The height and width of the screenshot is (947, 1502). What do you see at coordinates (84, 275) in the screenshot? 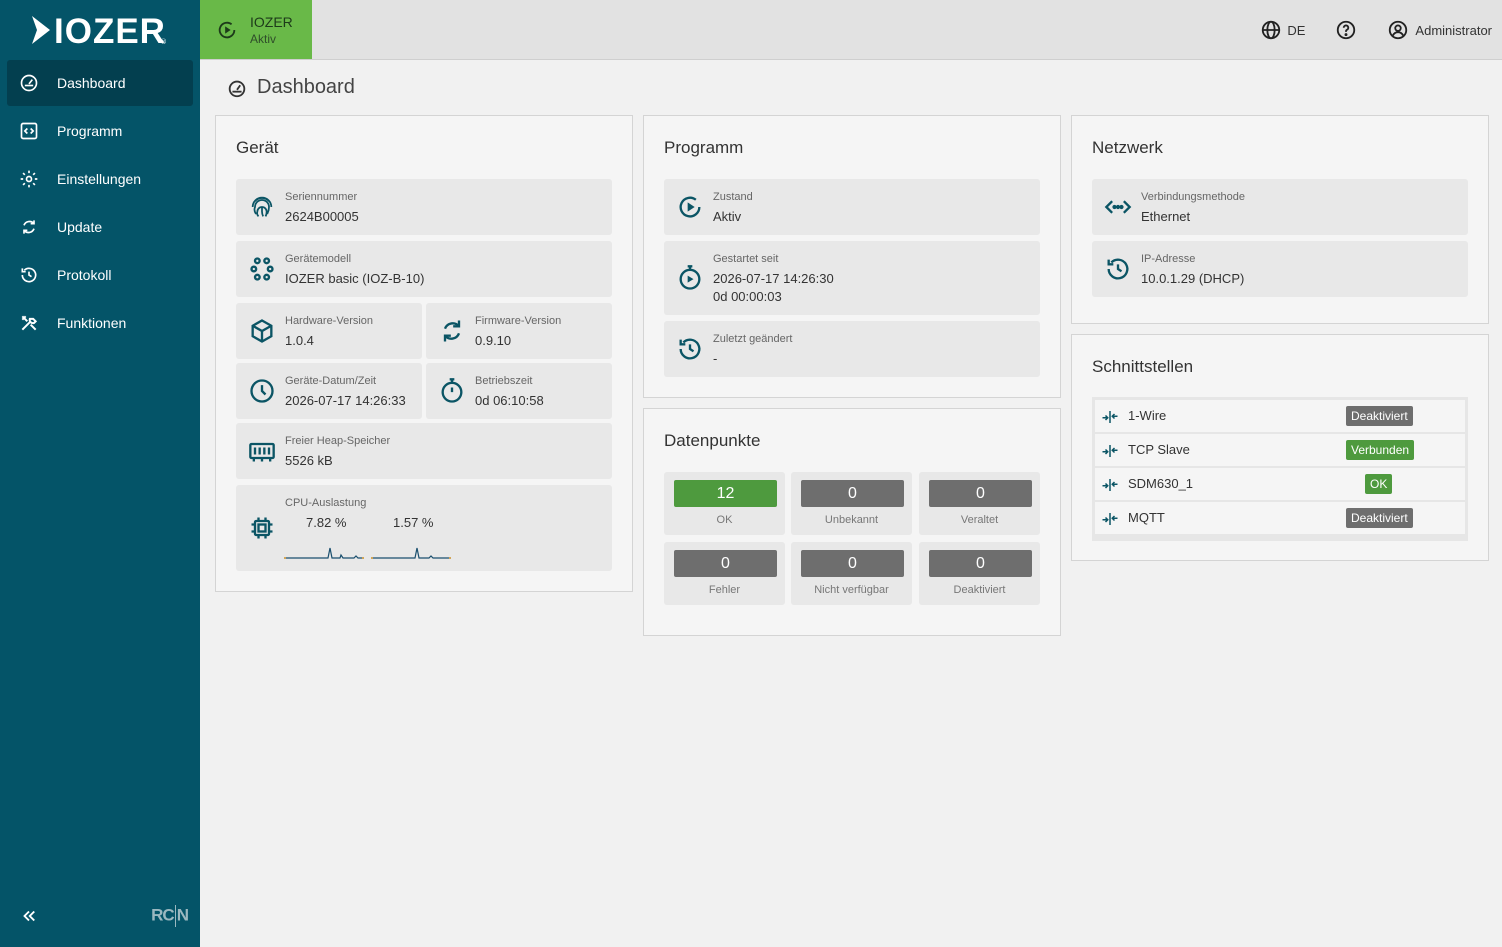
I see `nav-label: Protokoll` at bounding box center [84, 275].